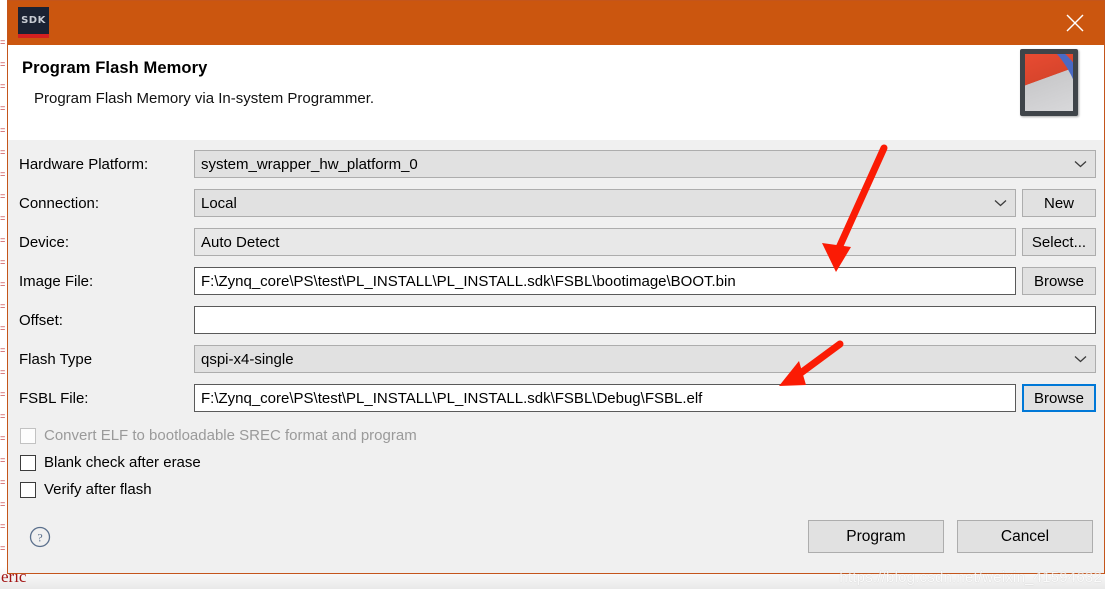 The height and width of the screenshot is (589, 1105). I want to click on checkbox-blank-check-after-erase-box, so click(28, 462).